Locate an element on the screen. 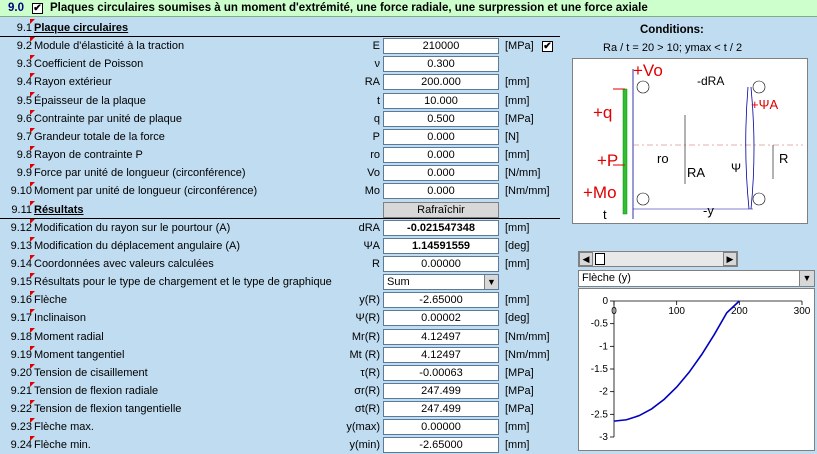 This screenshot has width=817, height=454. row-symbol: R is located at coordinates (376, 263).